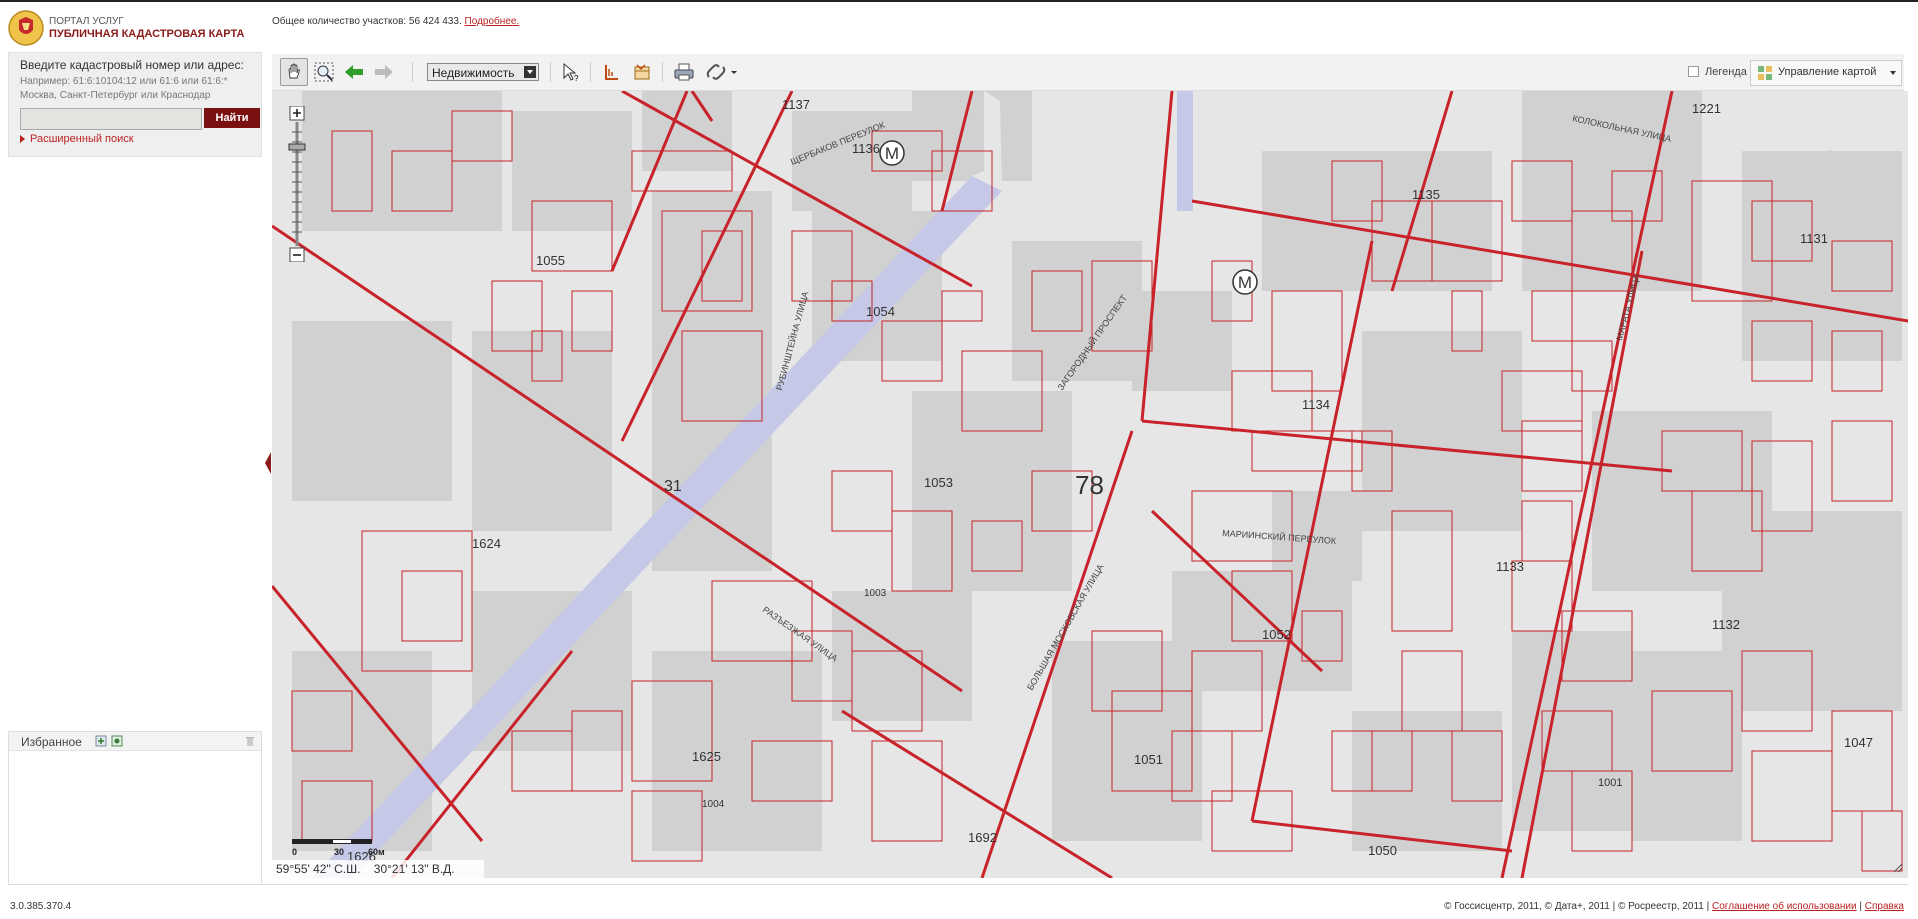  I want to click on map-block-label: 1003, so click(875, 593).